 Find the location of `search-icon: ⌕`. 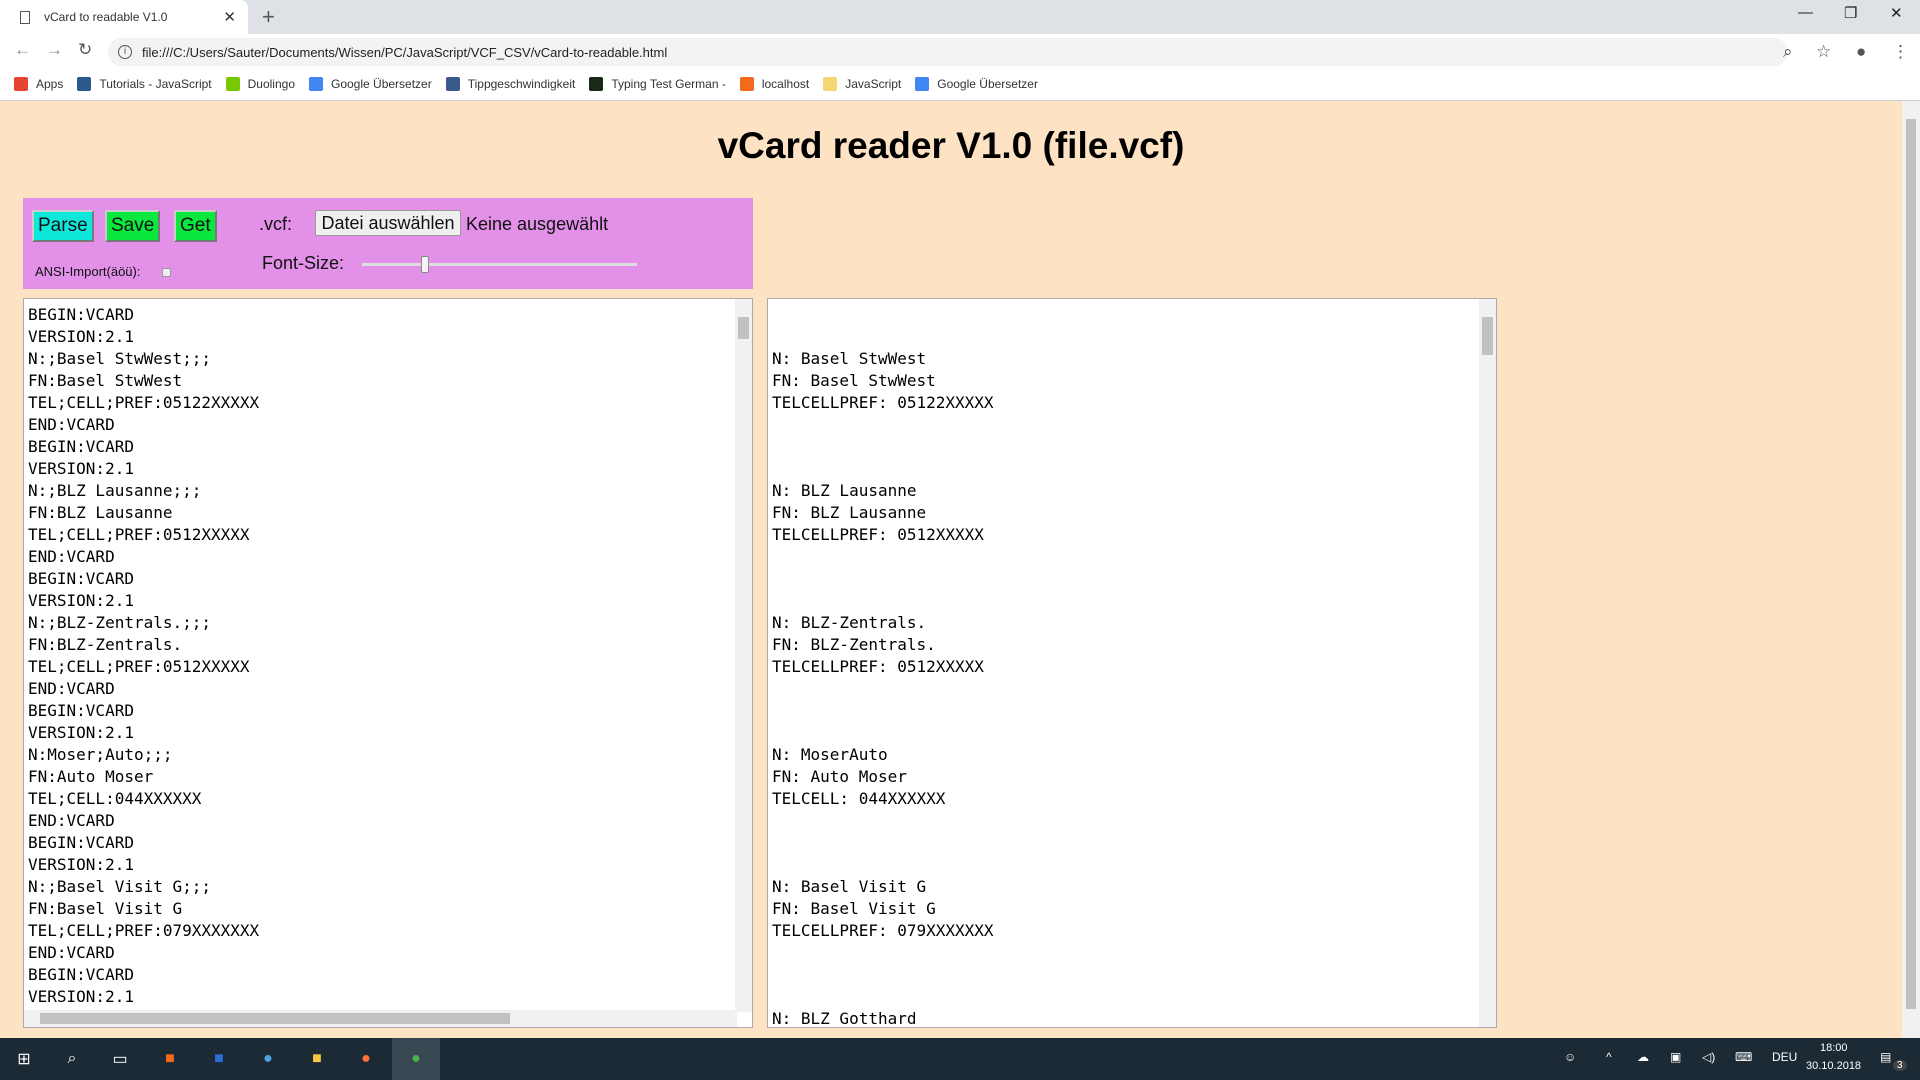

search-icon: ⌕ is located at coordinates (72, 1059).